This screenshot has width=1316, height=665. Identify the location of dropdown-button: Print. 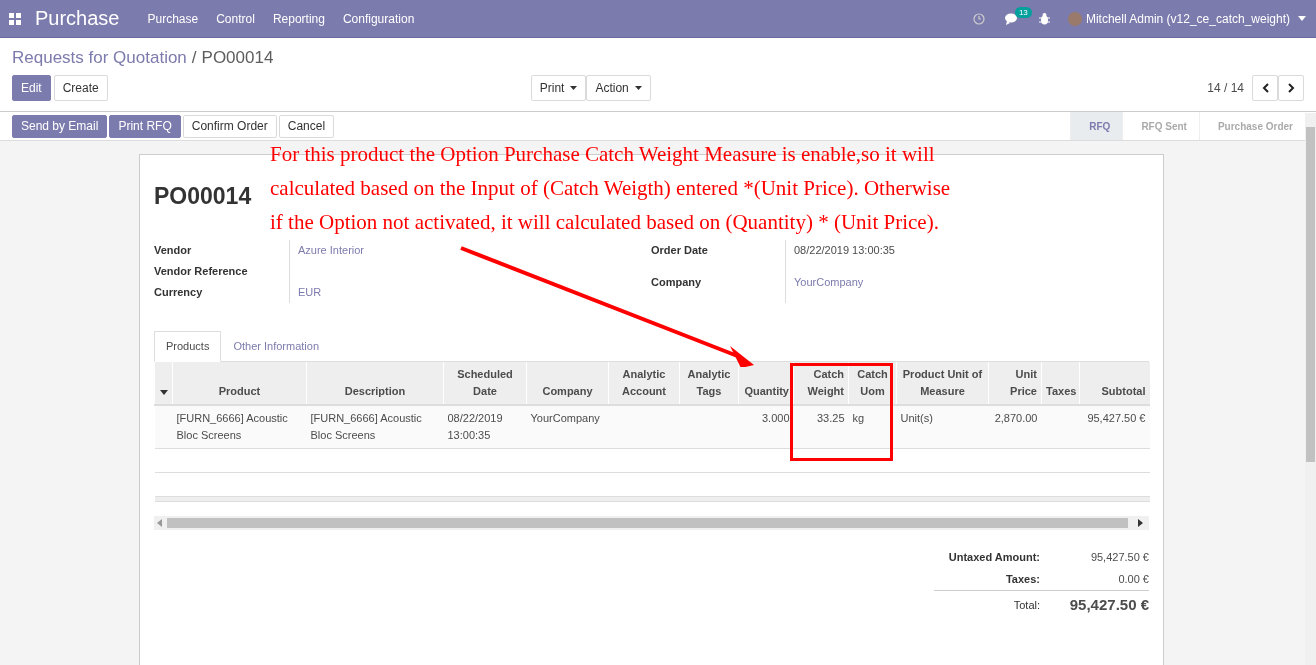
(558, 88).